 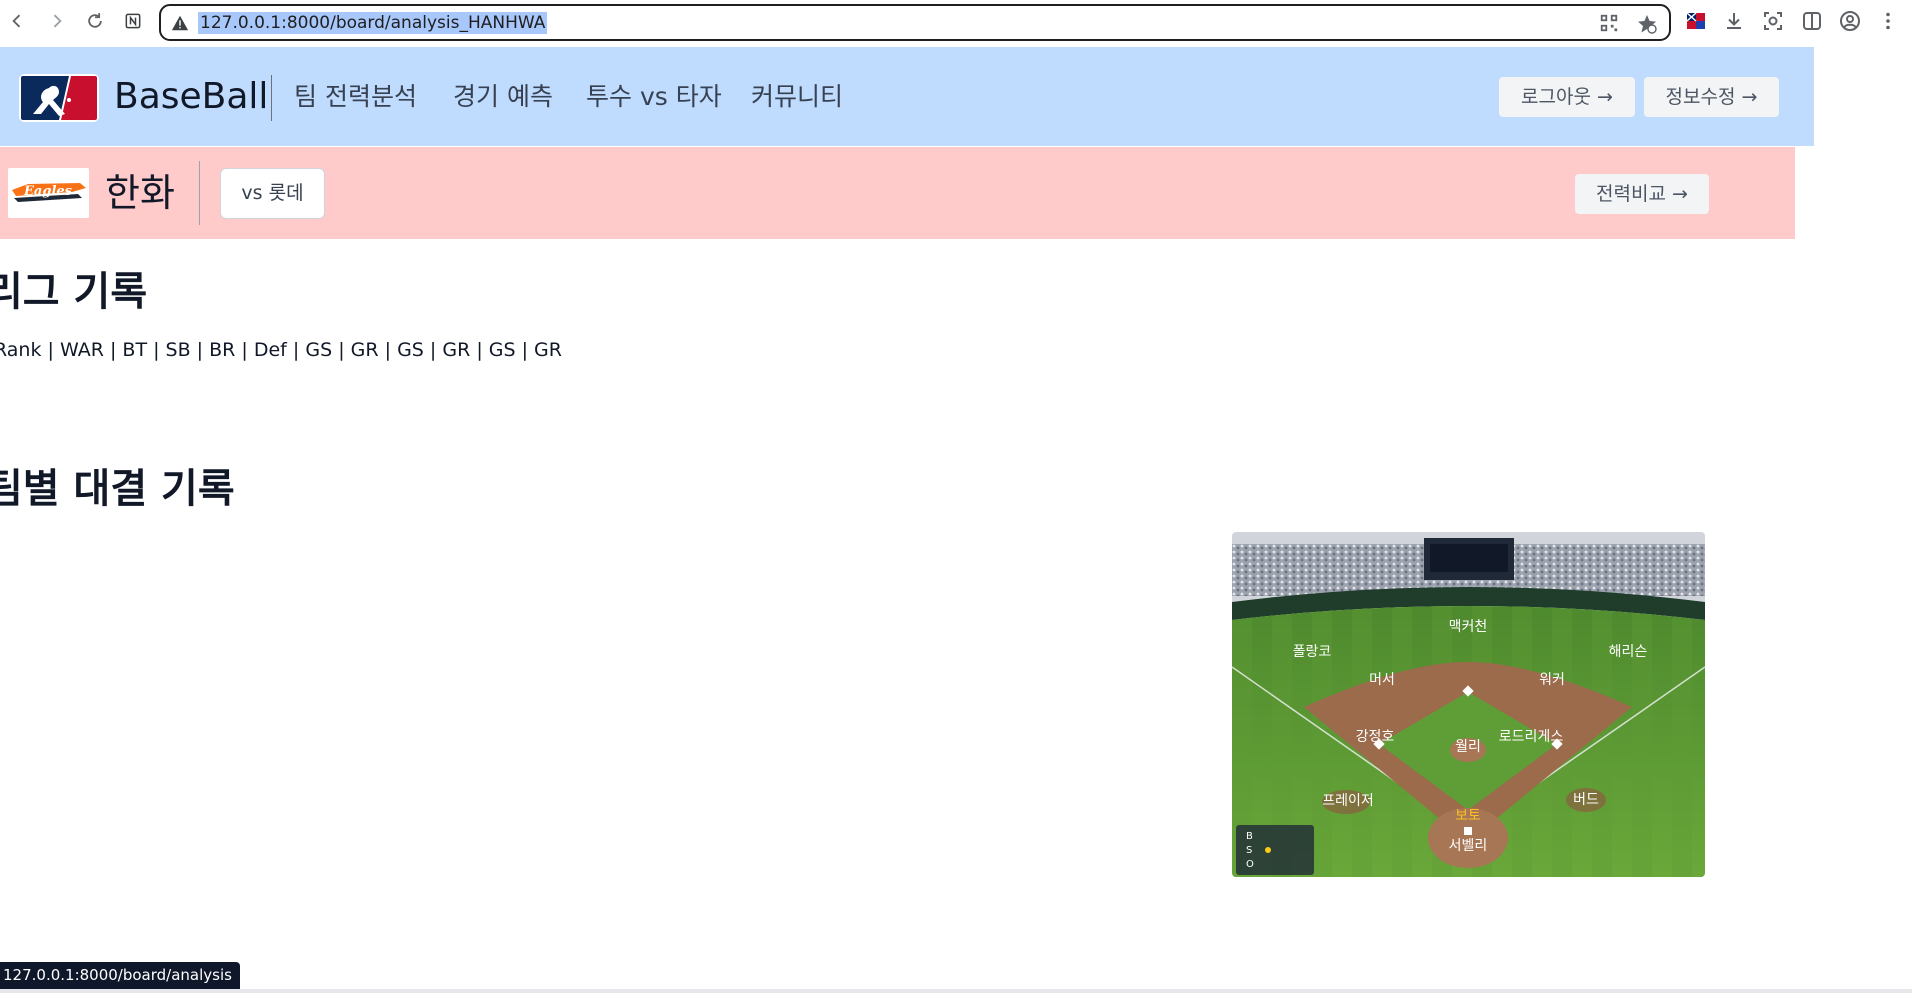 I want to click on stat-bt: BT, so click(x=135, y=350).